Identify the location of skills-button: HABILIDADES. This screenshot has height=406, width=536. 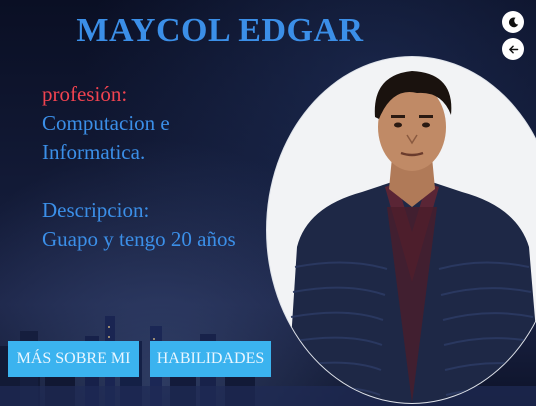
(210, 359).